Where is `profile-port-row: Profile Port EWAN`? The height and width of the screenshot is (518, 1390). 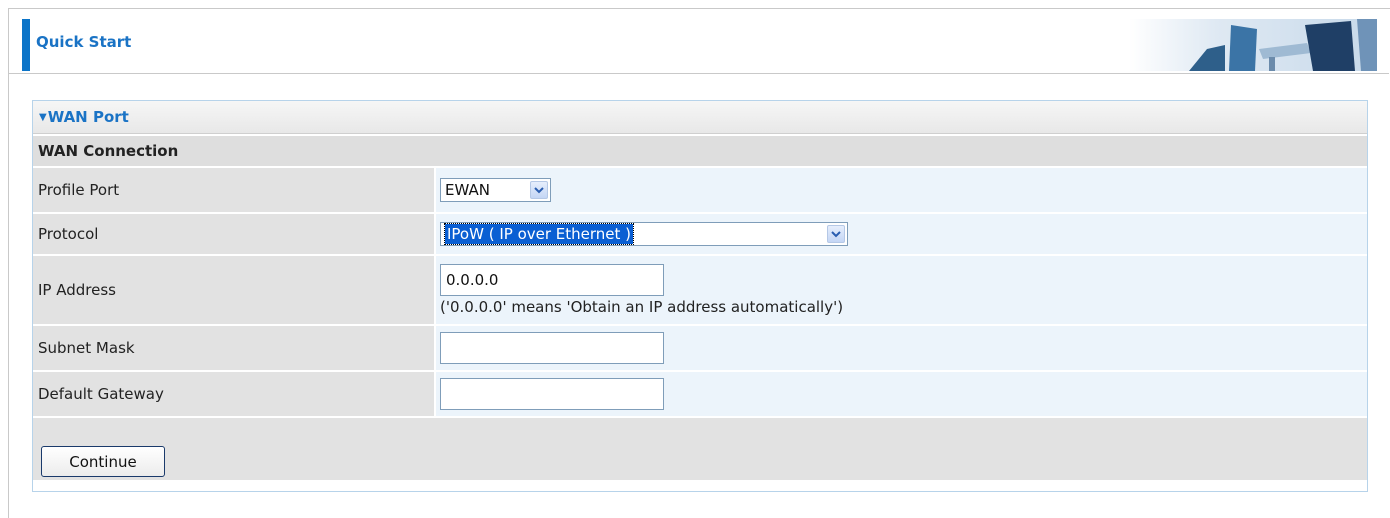
profile-port-row: Profile Port EWAN is located at coordinates (700, 189).